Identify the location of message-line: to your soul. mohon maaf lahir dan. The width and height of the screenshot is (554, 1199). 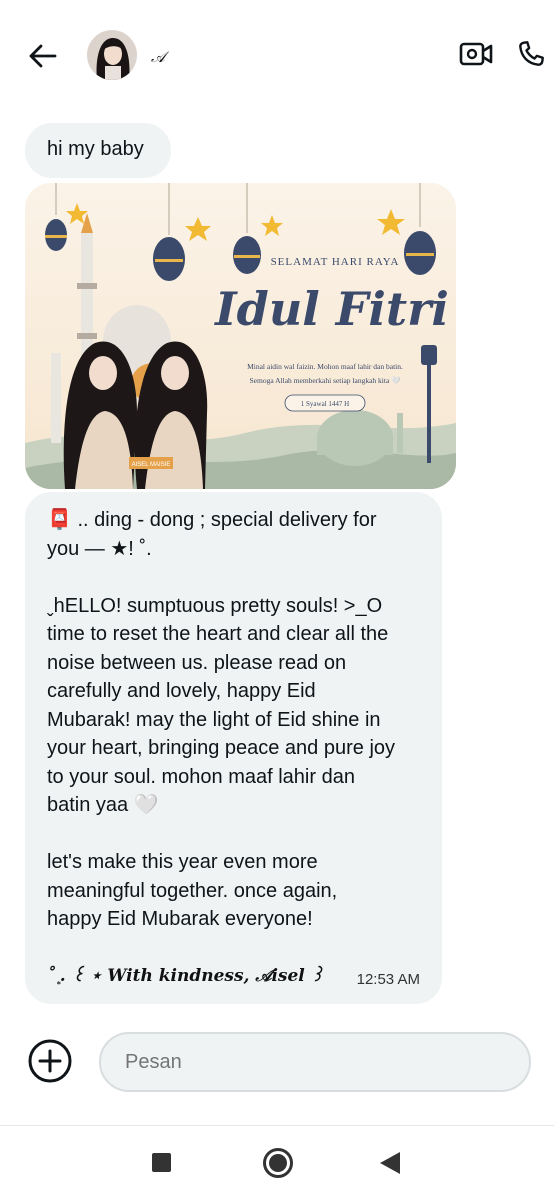
(201, 776).